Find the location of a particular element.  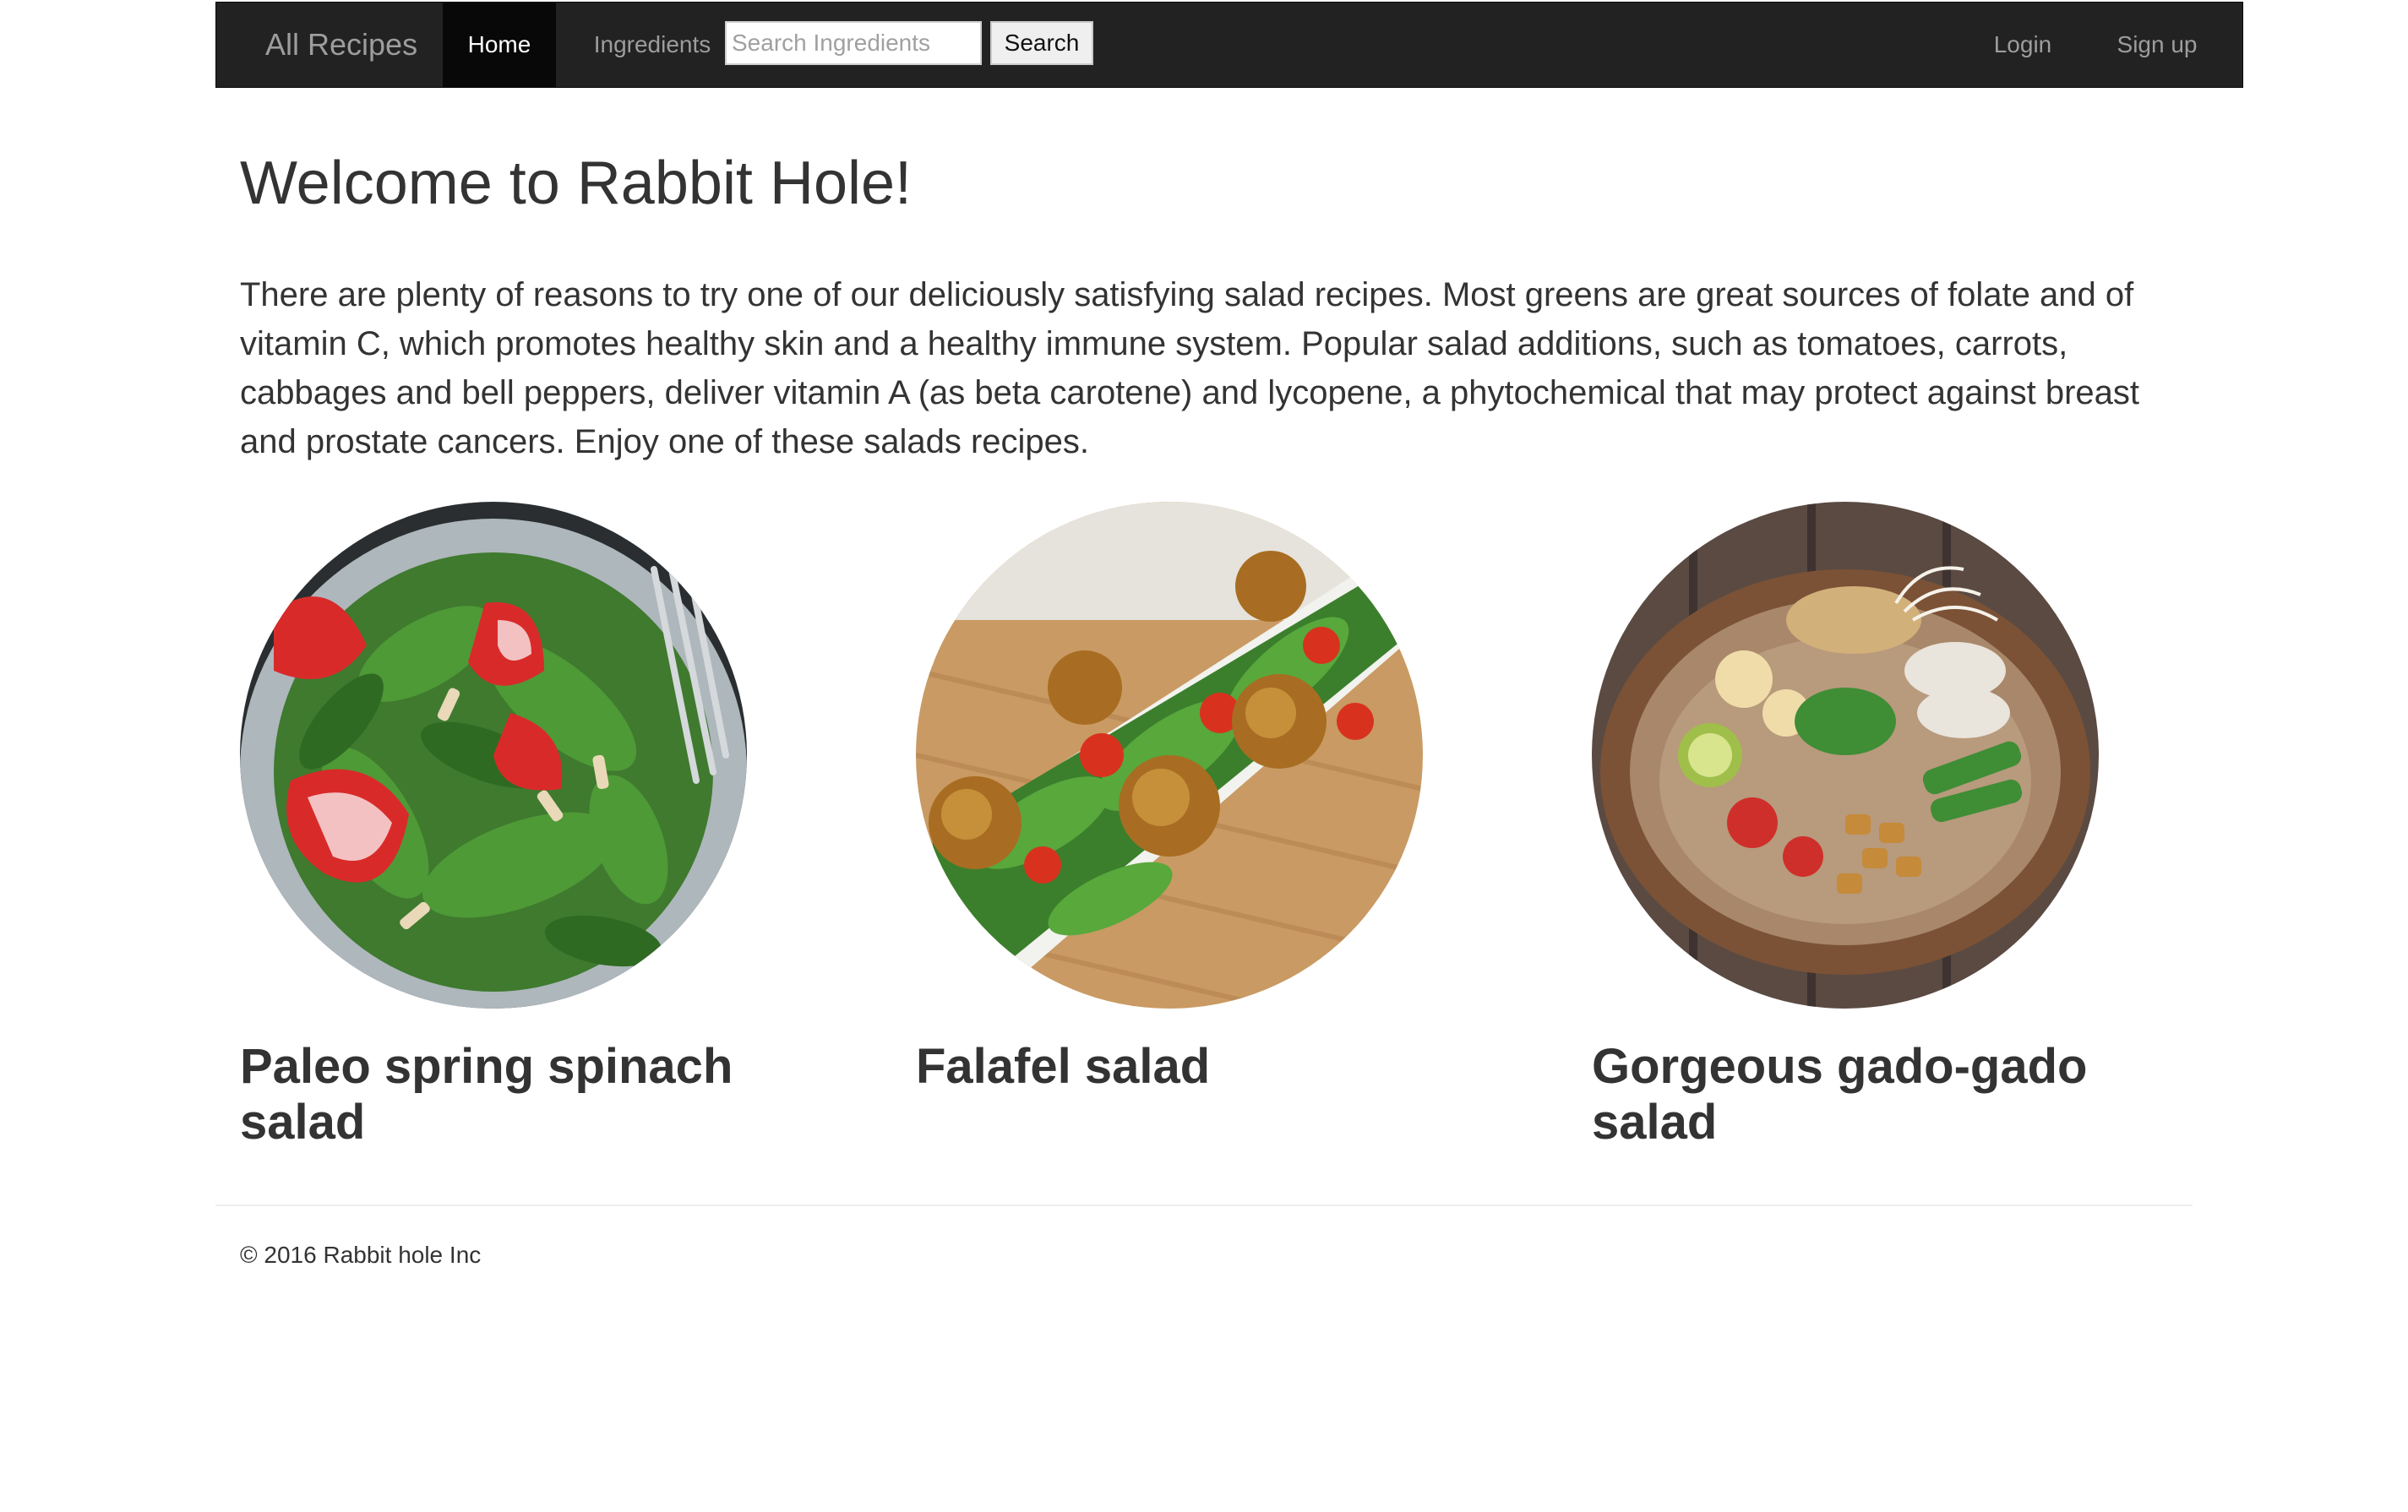

footer-copyright: © 2016 Rabbit hole Inc is located at coordinates (361, 1255).